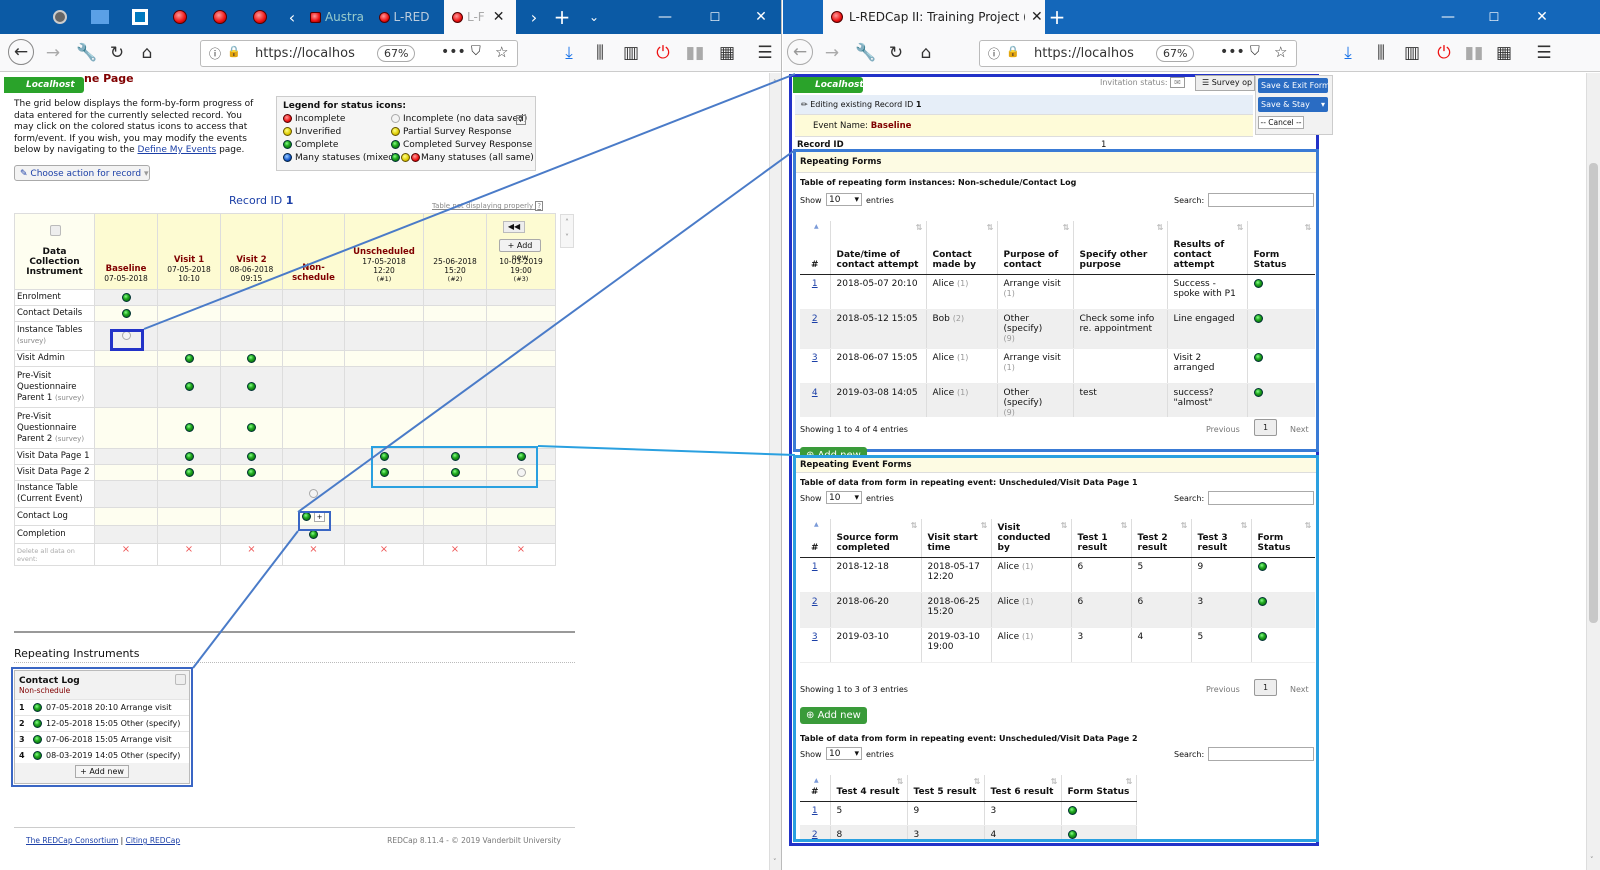 The width and height of the screenshot is (1600, 870). What do you see at coordinates (539, 206) in the screenshot?
I see `help-icon: ?` at bounding box center [539, 206].